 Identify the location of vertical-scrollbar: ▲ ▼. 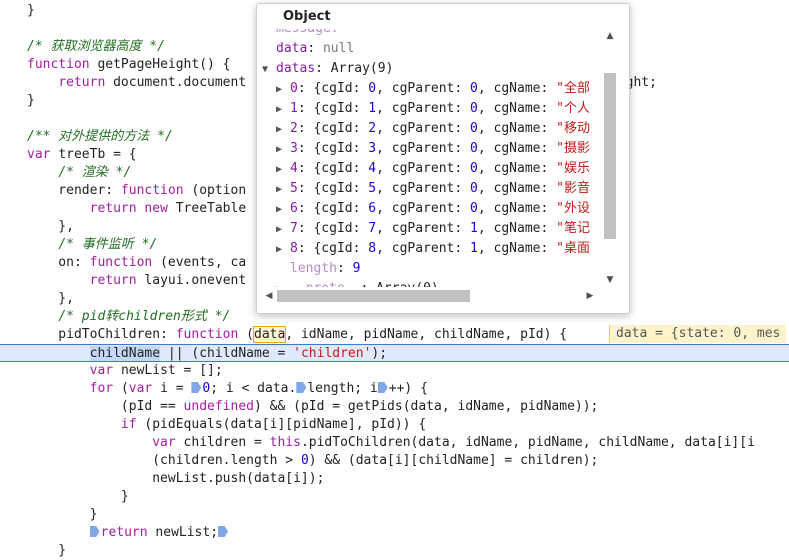
(610, 158).